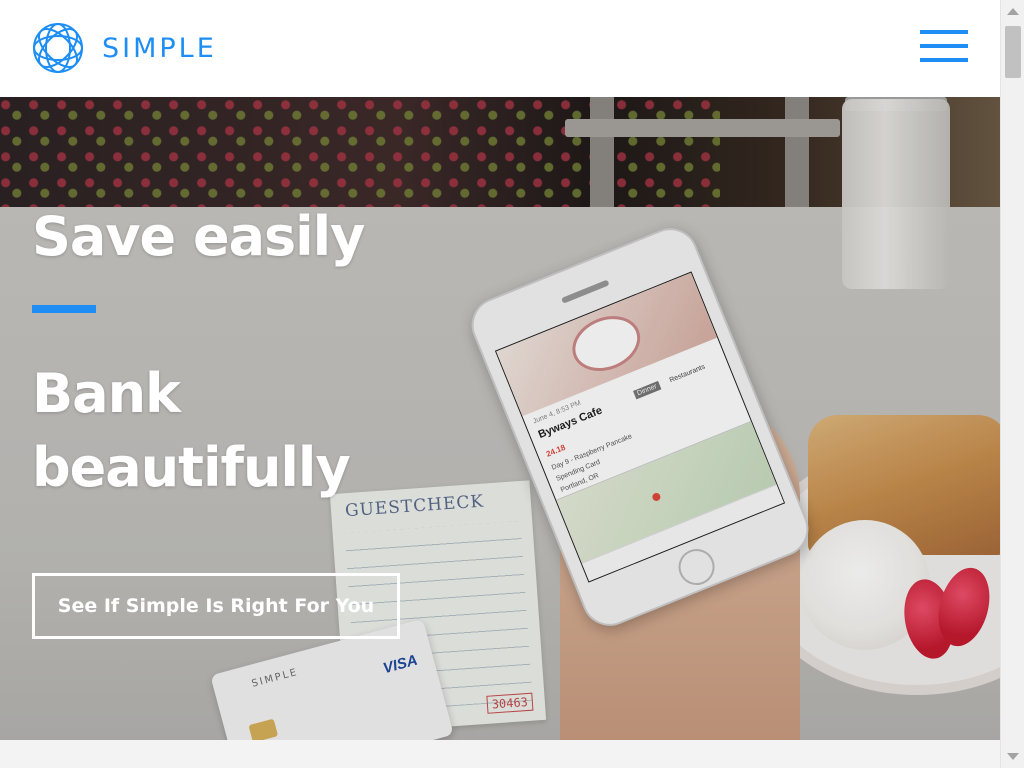 The image size is (1024, 768). I want to click on site-header: SIMPLE, so click(500, 48).